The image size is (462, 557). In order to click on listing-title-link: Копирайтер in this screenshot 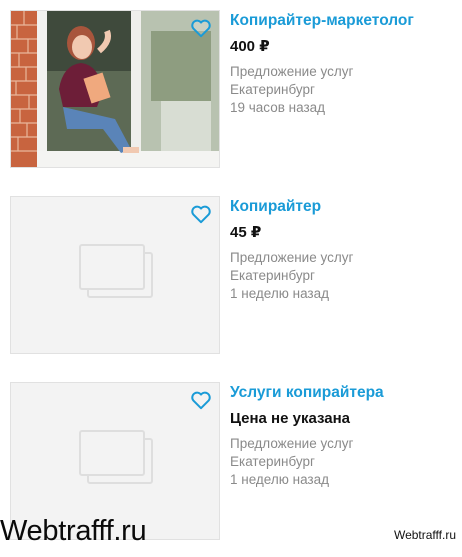, I will do `click(344, 207)`.